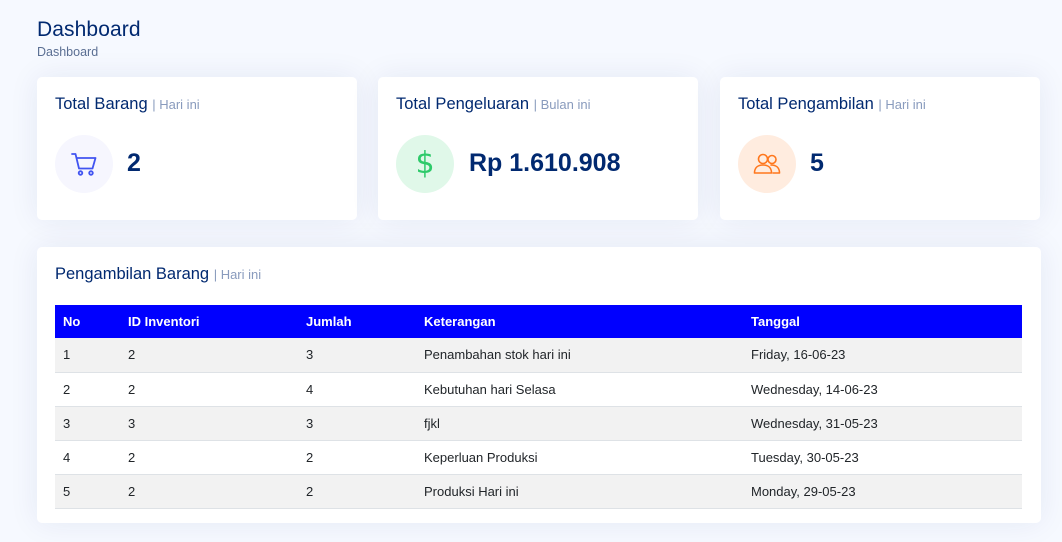 The image size is (1062, 542). What do you see at coordinates (806, 104) in the screenshot?
I see `card-title-text: Total Pengambilan` at bounding box center [806, 104].